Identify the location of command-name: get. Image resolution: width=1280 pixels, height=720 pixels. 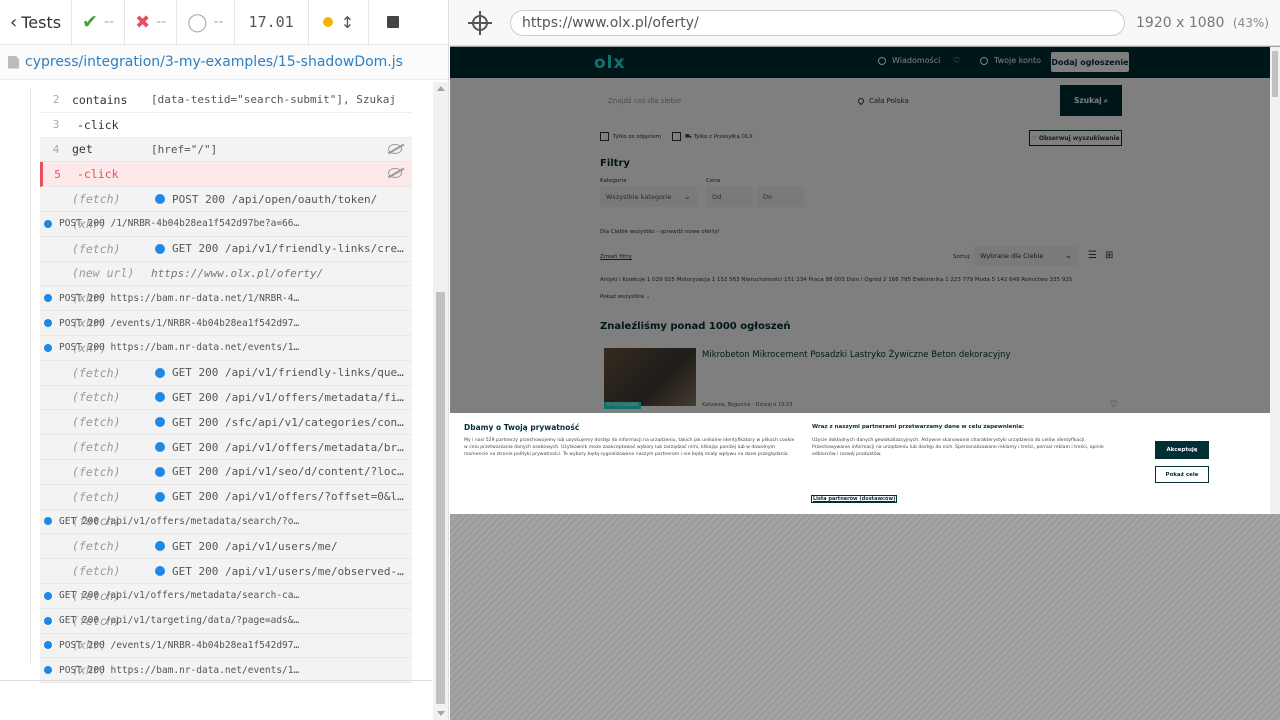
(82, 149).